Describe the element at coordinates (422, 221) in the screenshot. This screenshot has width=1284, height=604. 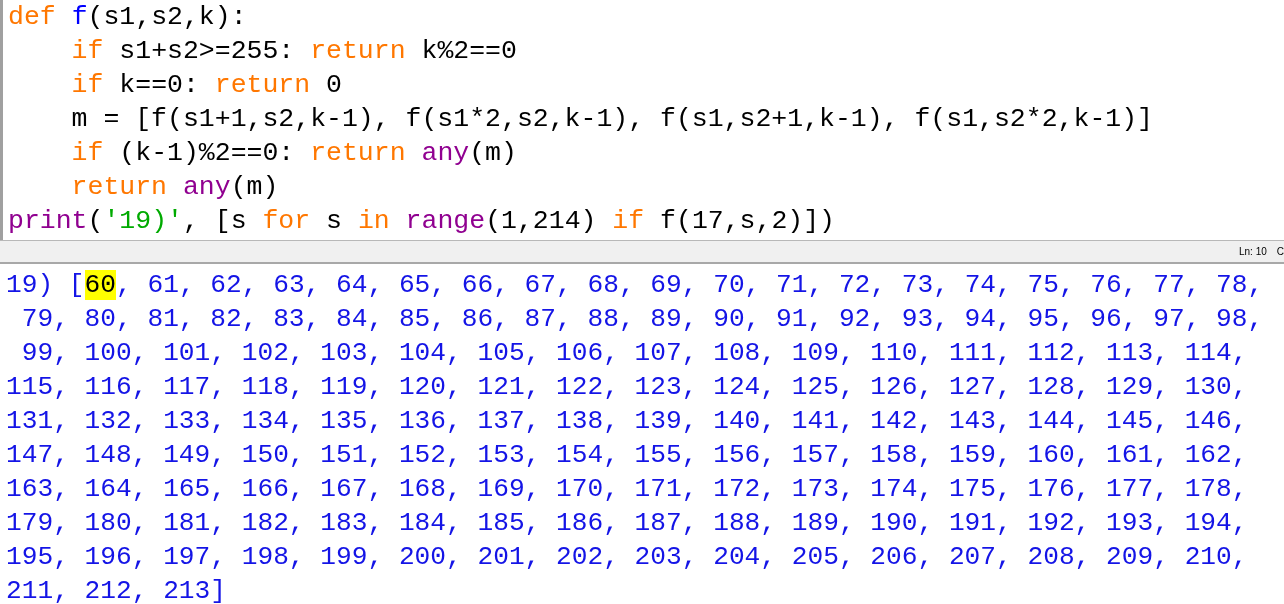
I see `code-line: print('19)', [s for s in range(1,214) if f(17,s,2)])` at that location.